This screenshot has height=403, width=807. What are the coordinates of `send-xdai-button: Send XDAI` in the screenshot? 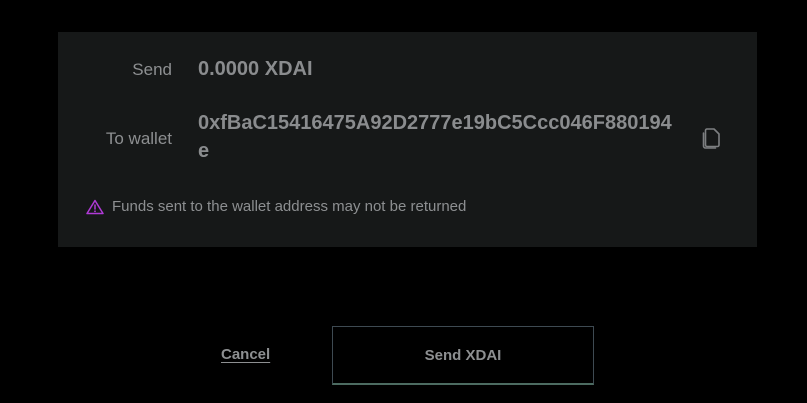 It's located at (463, 355).